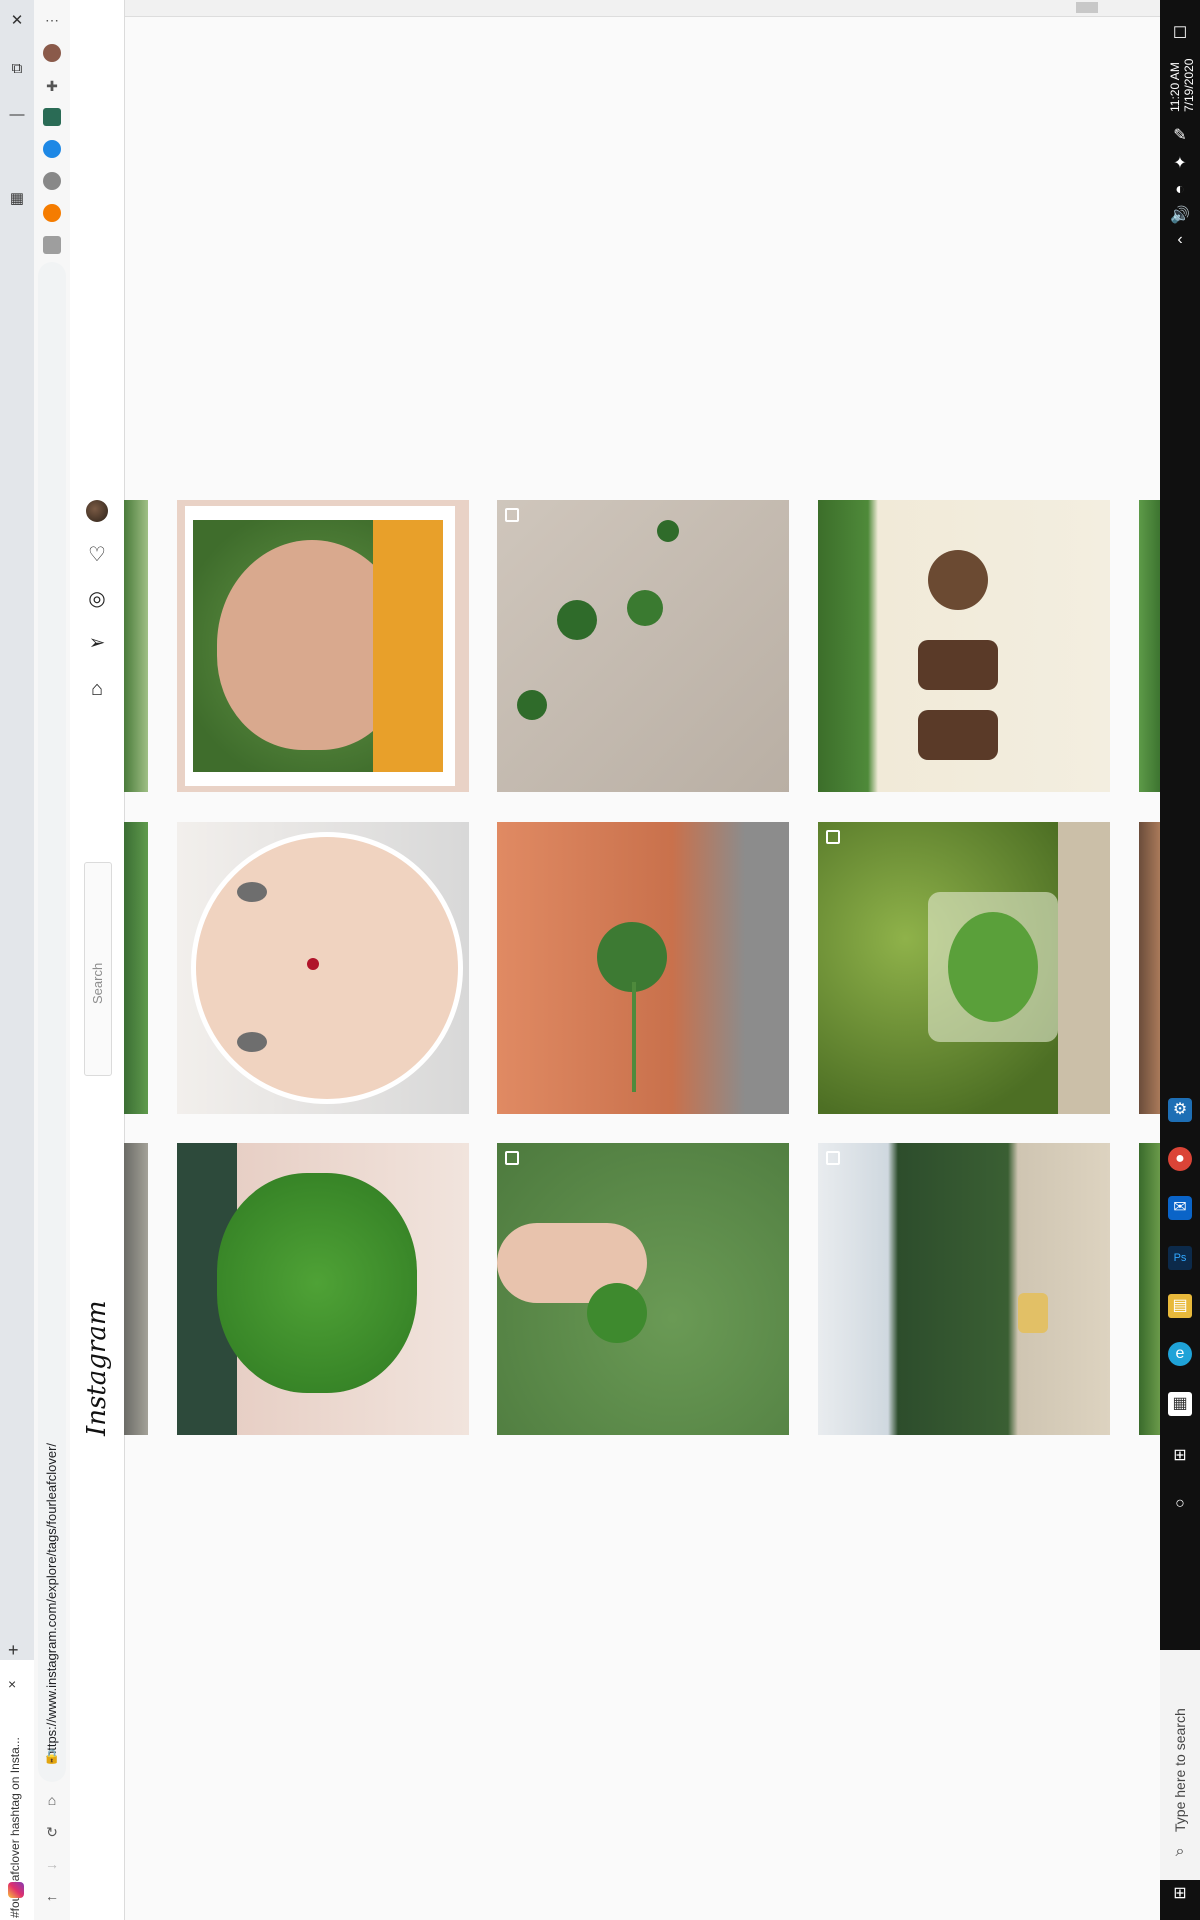 Image resolution: width=1200 pixels, height=1920 pixels. I want to click on more-menu-icon: ⋯, so click(52, 20).